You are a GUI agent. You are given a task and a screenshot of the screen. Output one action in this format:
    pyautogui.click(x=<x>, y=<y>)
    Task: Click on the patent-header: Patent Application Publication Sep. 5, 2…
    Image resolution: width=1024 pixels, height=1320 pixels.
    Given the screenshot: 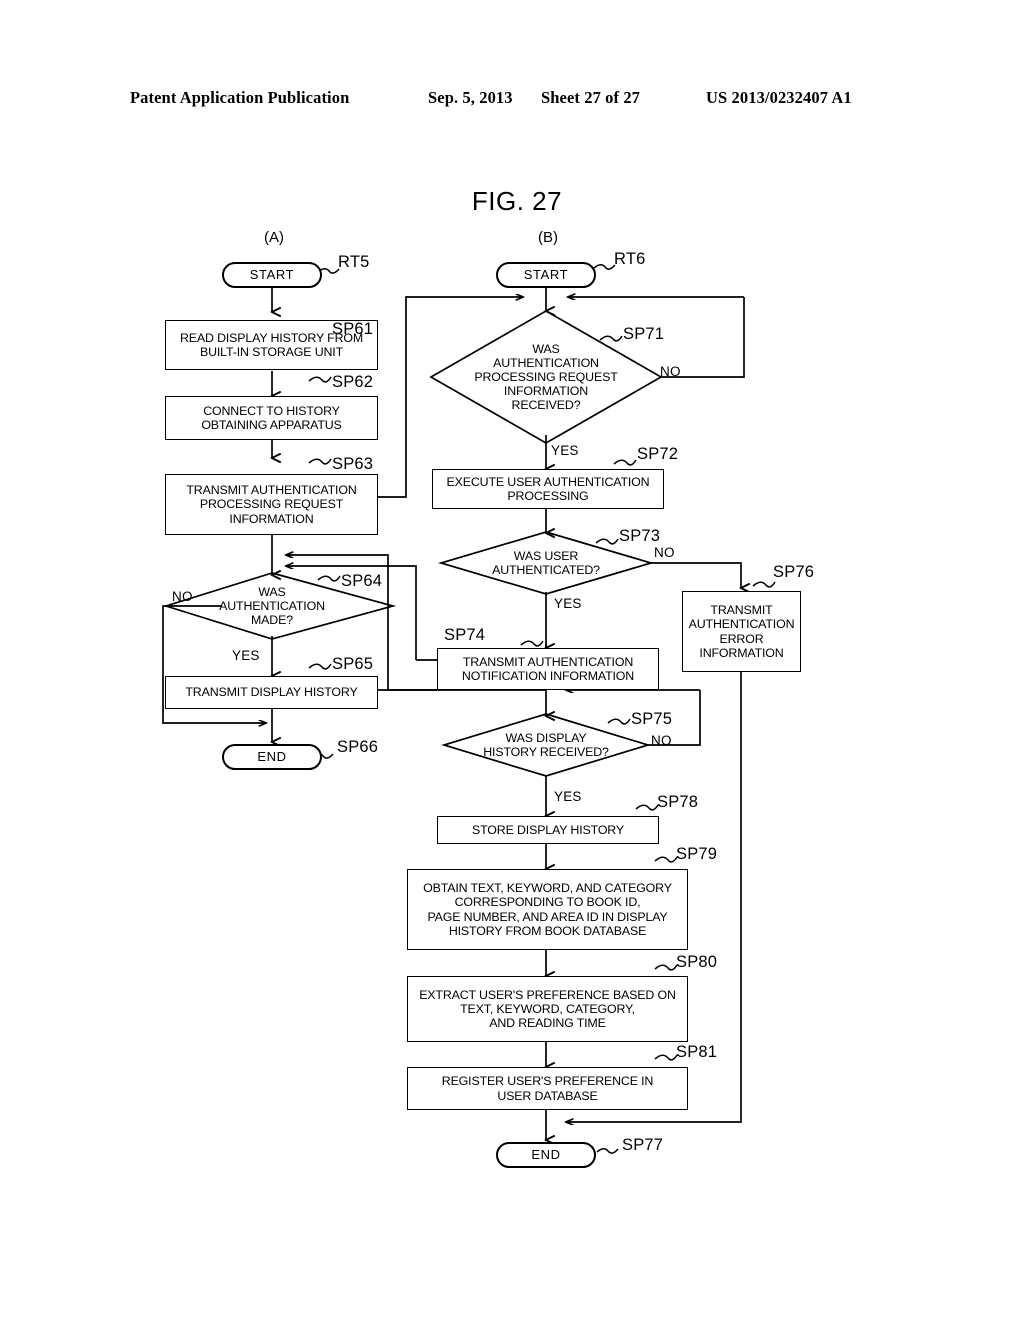 What is the action you would take?
    pyautogui.click(x=512, y=101)
    